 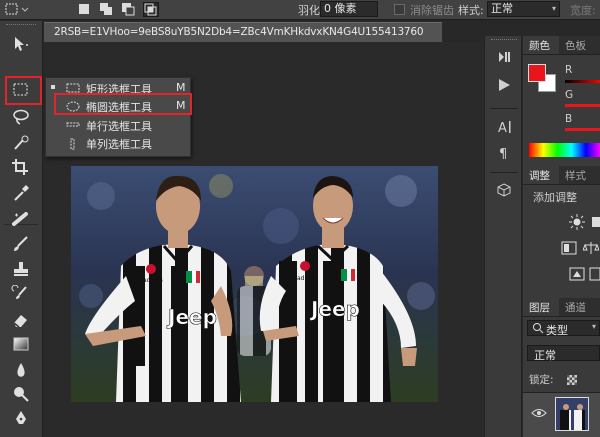 What do you see at coordinates (563, 353) in the screenshot?
I see `blend-mode-select: 正常` at bounding box center [563, 353].